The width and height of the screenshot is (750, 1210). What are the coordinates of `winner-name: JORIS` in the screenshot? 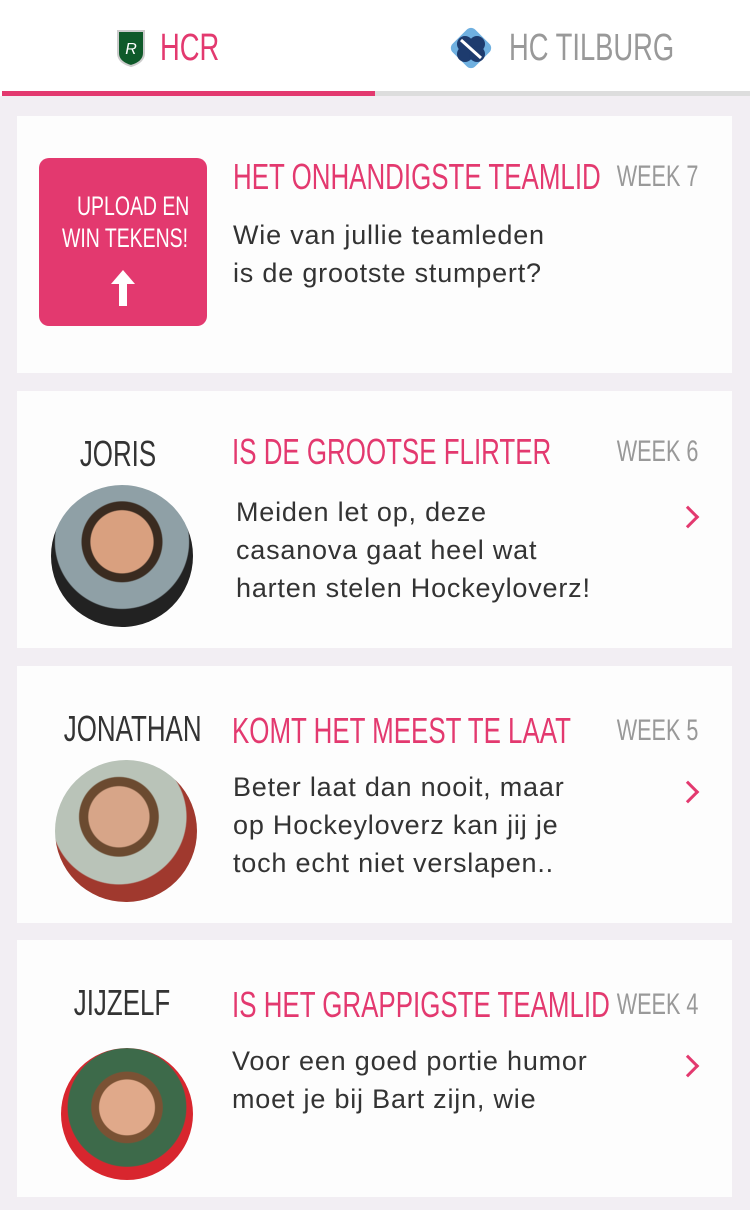 It's located at (118, 453).